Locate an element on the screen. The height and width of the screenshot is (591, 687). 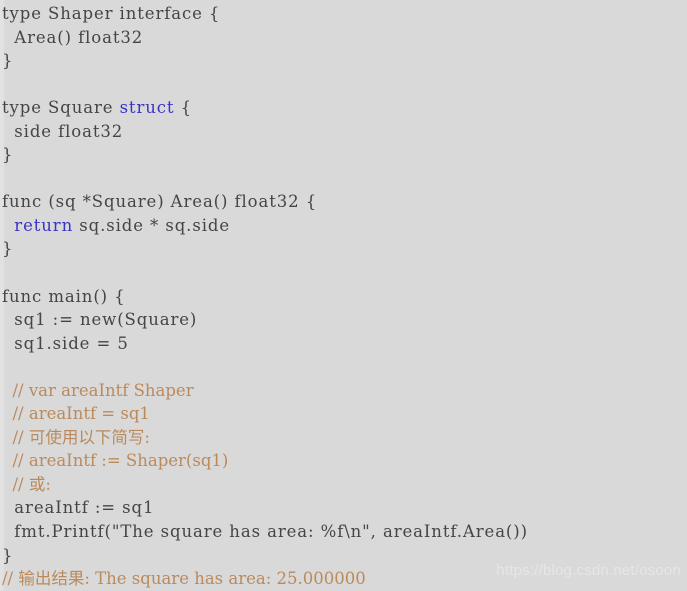
keyword-token: struct is located at coordinates (147, 108).